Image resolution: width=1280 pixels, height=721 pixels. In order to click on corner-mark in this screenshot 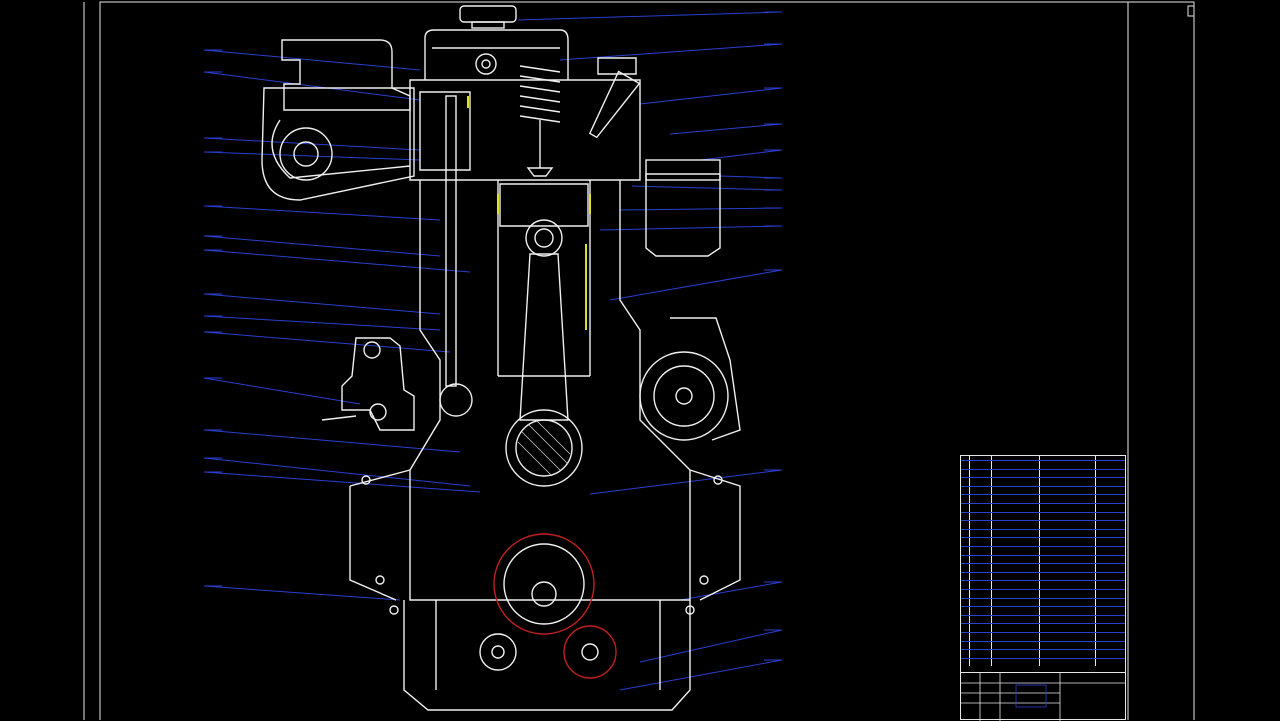, I will do `click(1191, 11)`.